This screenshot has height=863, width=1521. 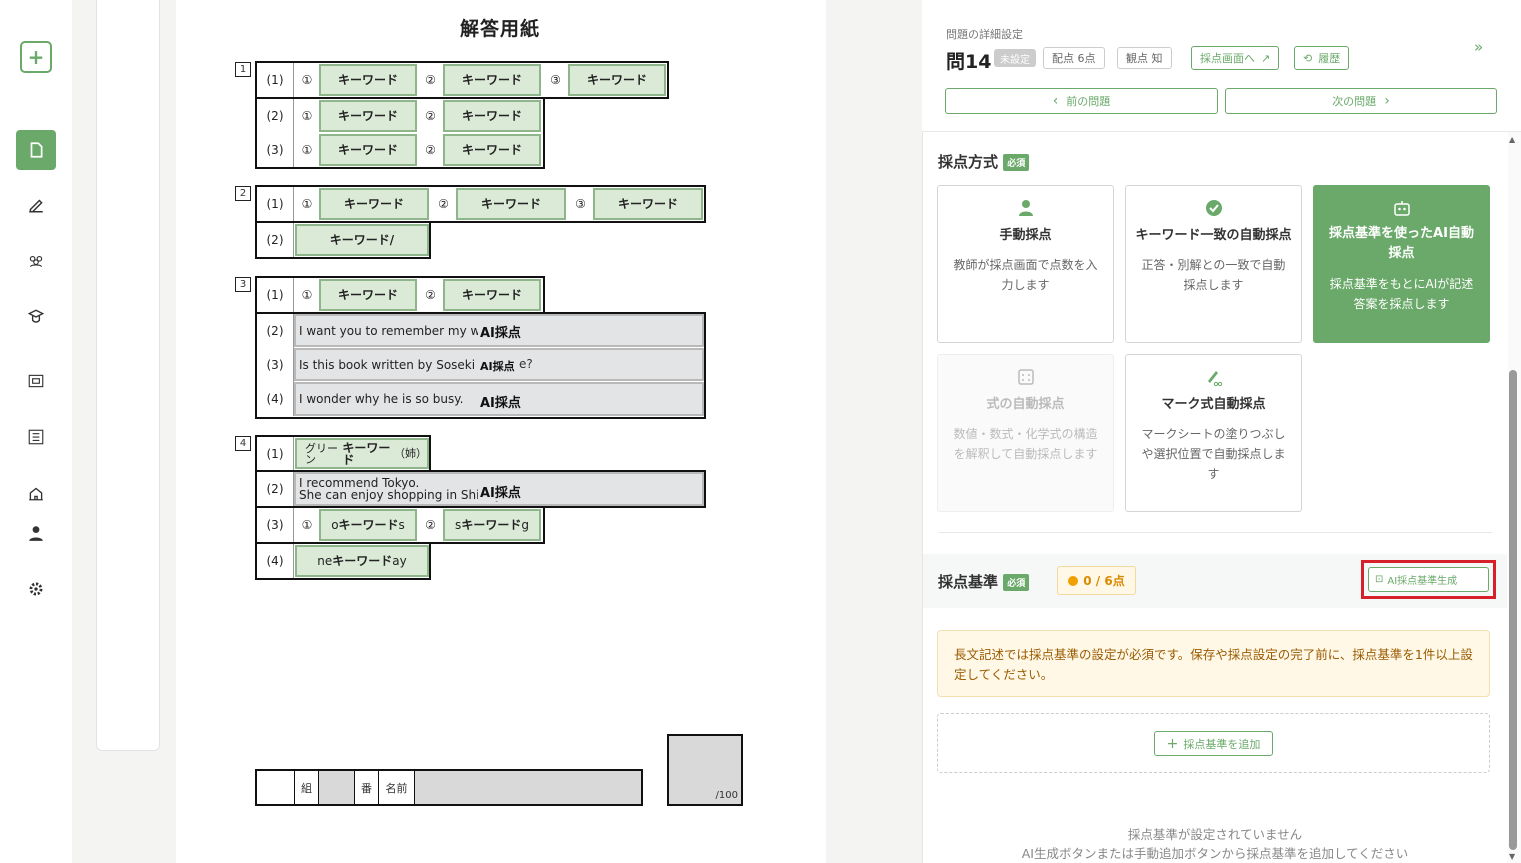 I want to click on to-grading-button: 採点画面へ ↗, so click(x=1235, y=58).